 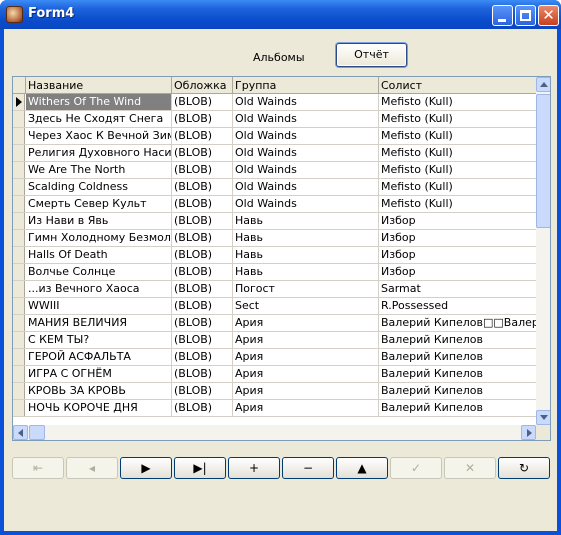 What do you see at coordinates (543, 417) in the screenshot?
I see `scroll-down-button` at bounding box center [543, 417].